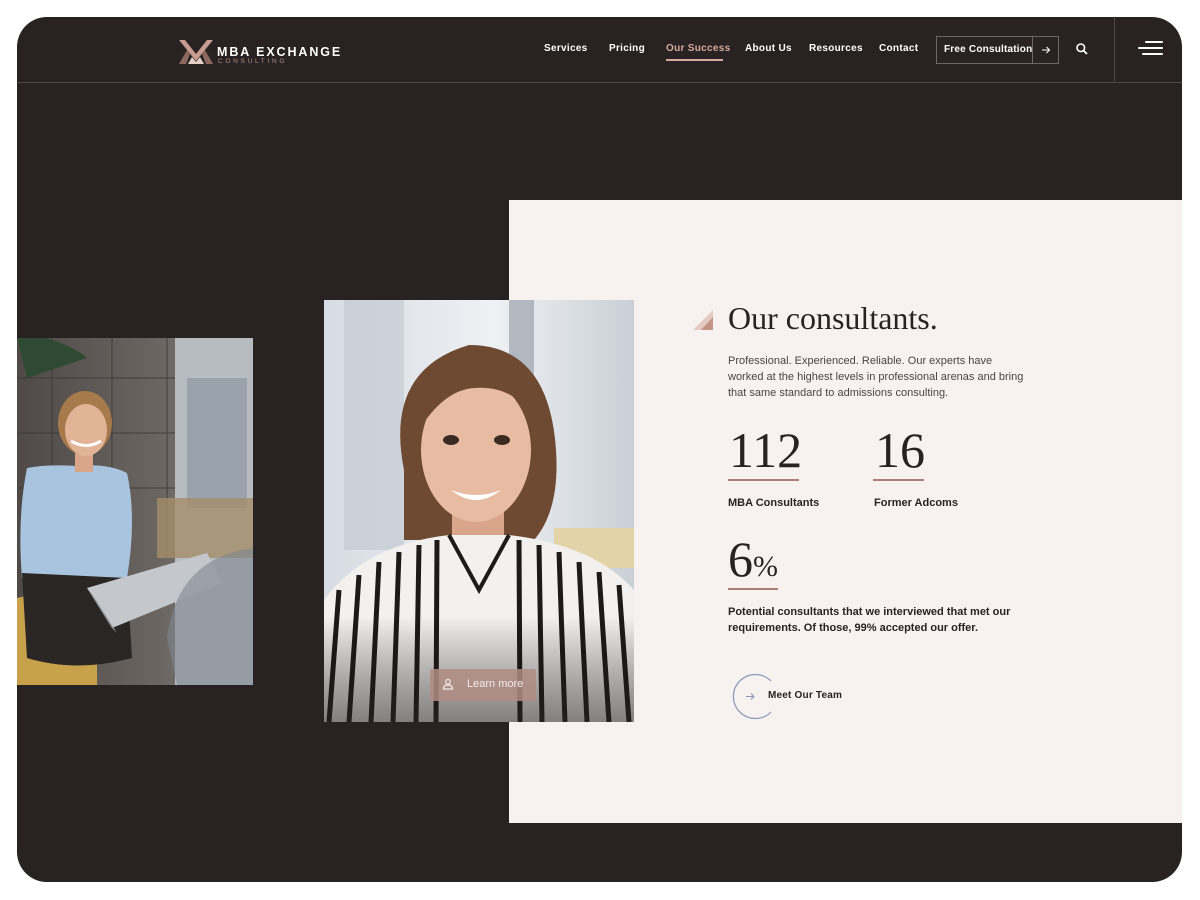 This screenshot has height=900, width=1200. What do you see at coordinates (566, 51) in the screenshot?
I see `nav-services: Services` at bounding box center [566, 51].